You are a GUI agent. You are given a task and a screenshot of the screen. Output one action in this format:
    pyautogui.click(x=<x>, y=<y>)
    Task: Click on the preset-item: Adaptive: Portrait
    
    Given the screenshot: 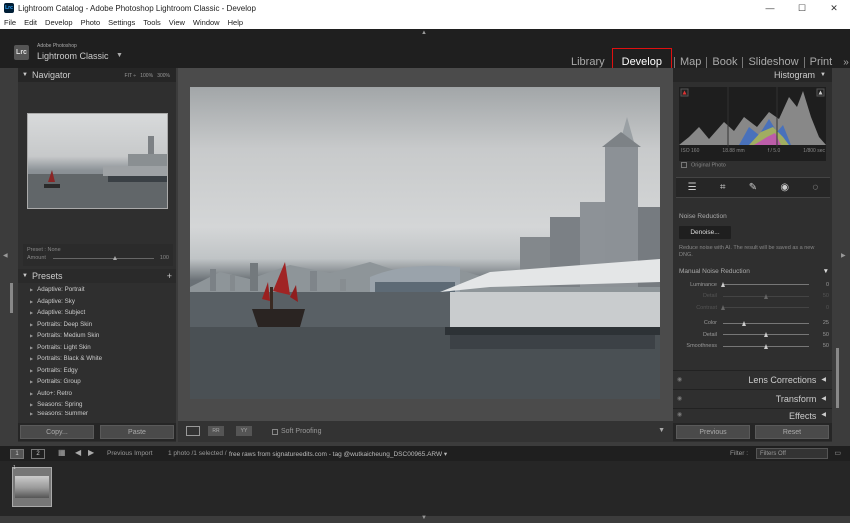 What is the action you would take?
    pyautogui.click(x=103, y=290)
    